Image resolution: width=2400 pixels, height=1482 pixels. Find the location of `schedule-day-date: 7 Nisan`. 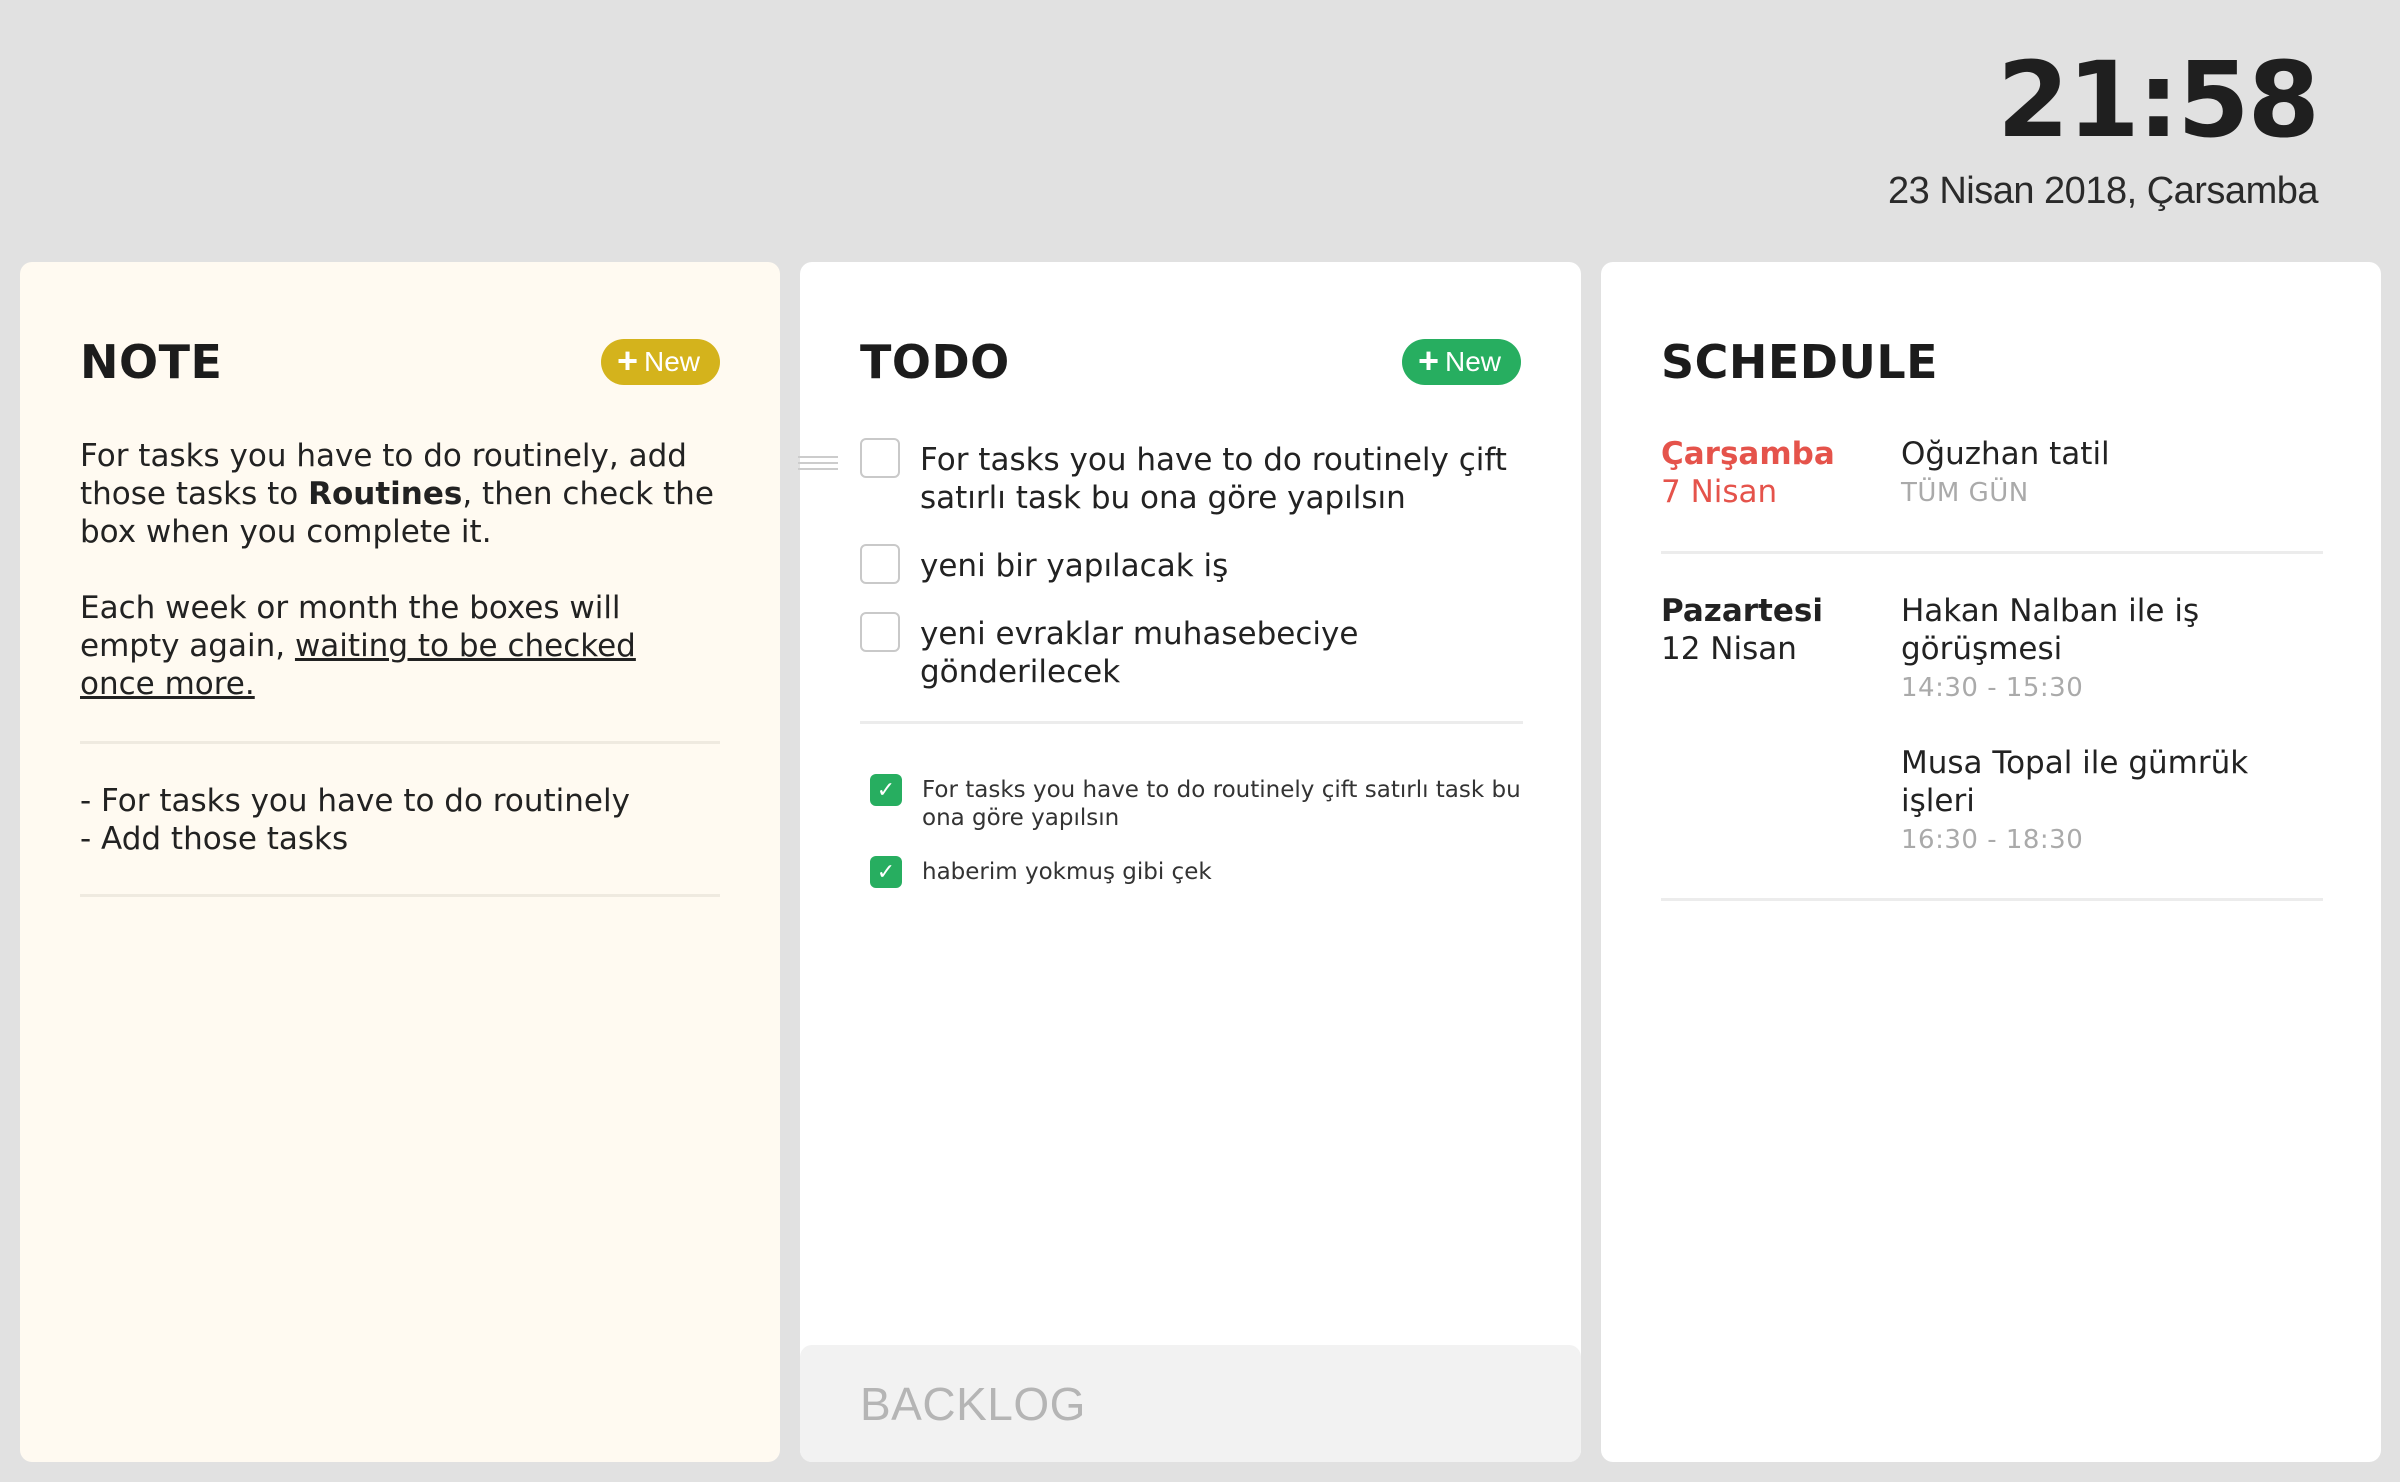

schedule-day-date: 7 Nisan is located at coordinates (1719, 492).